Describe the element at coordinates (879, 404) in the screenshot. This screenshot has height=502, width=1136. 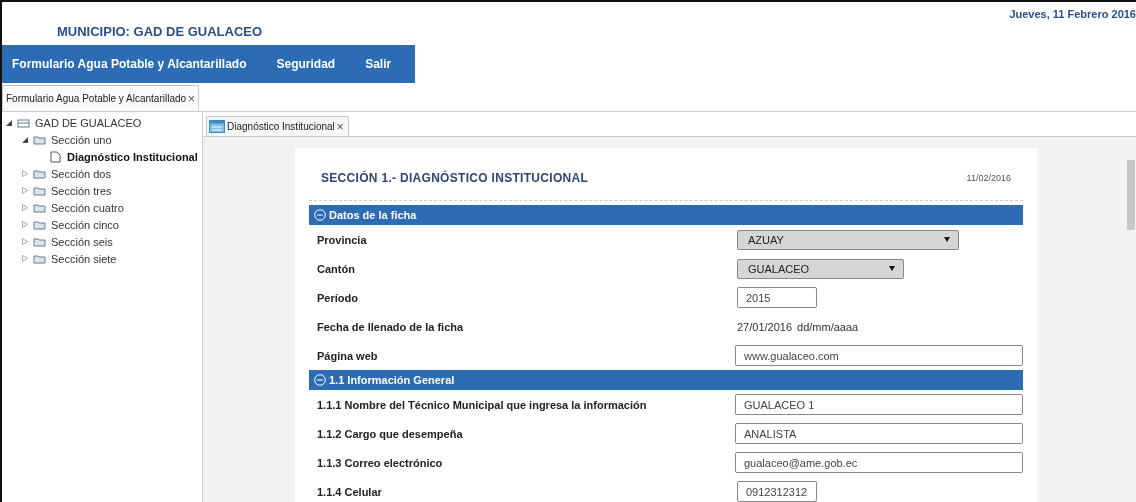
I see `input-field: GUALACEO 1` at that location.